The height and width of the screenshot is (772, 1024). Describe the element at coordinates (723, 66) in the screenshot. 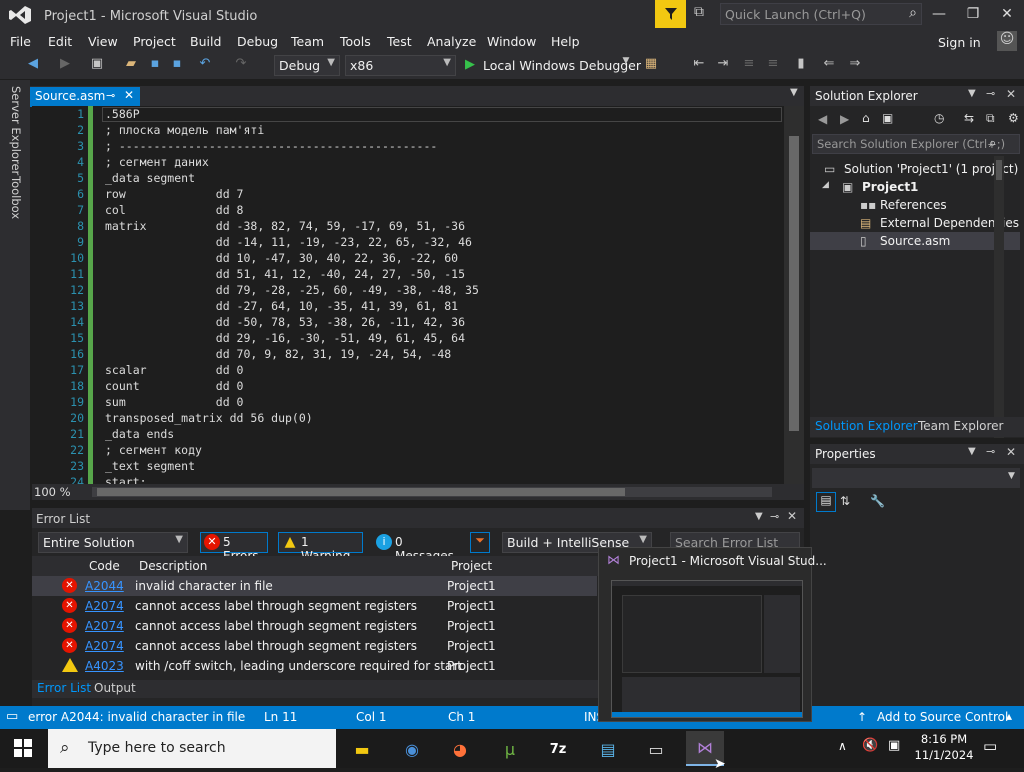

I see `outdent-icon: ⇥` at that location.